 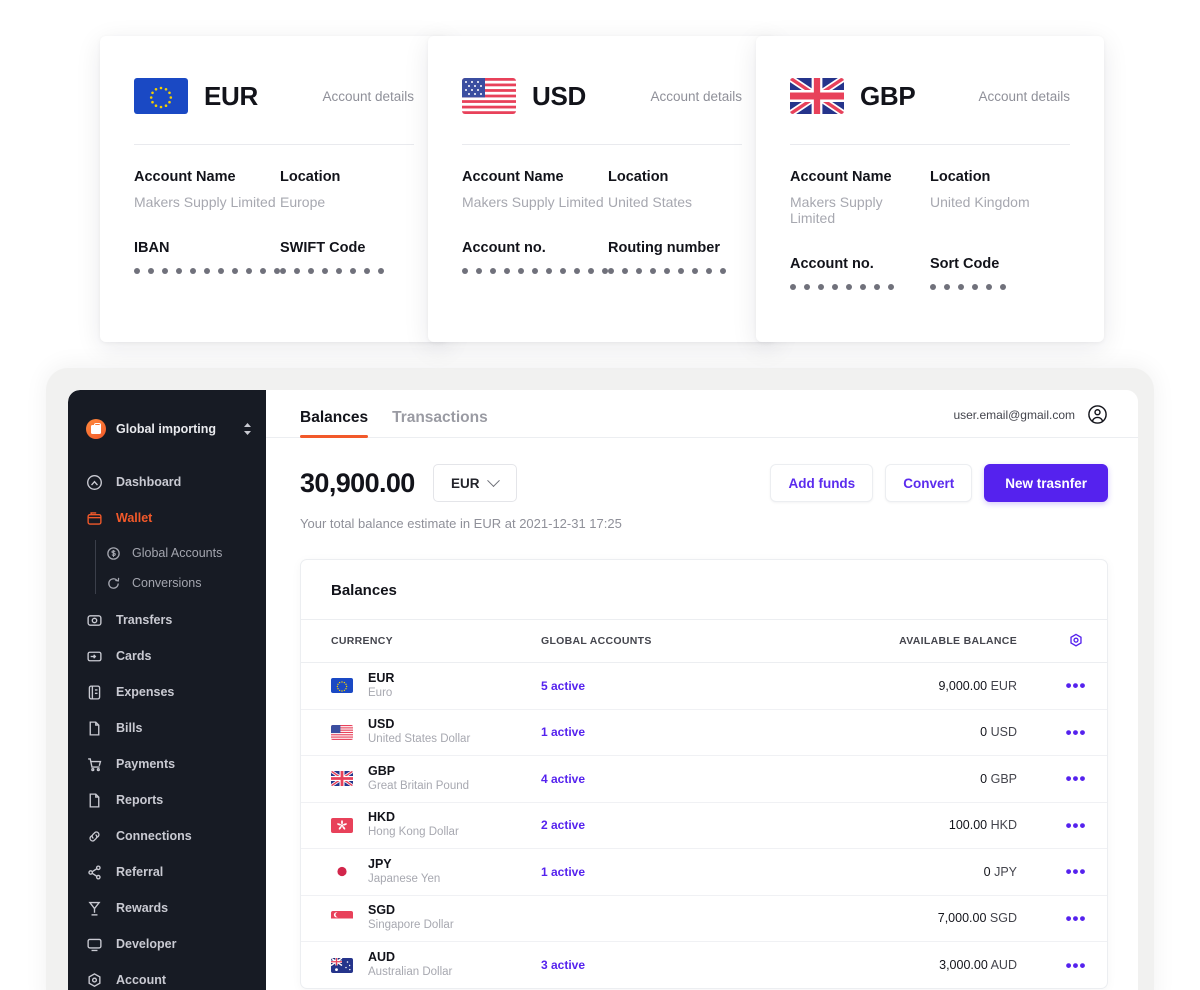 I want to click on currency-code: AUD, so click(x=382, y=956).